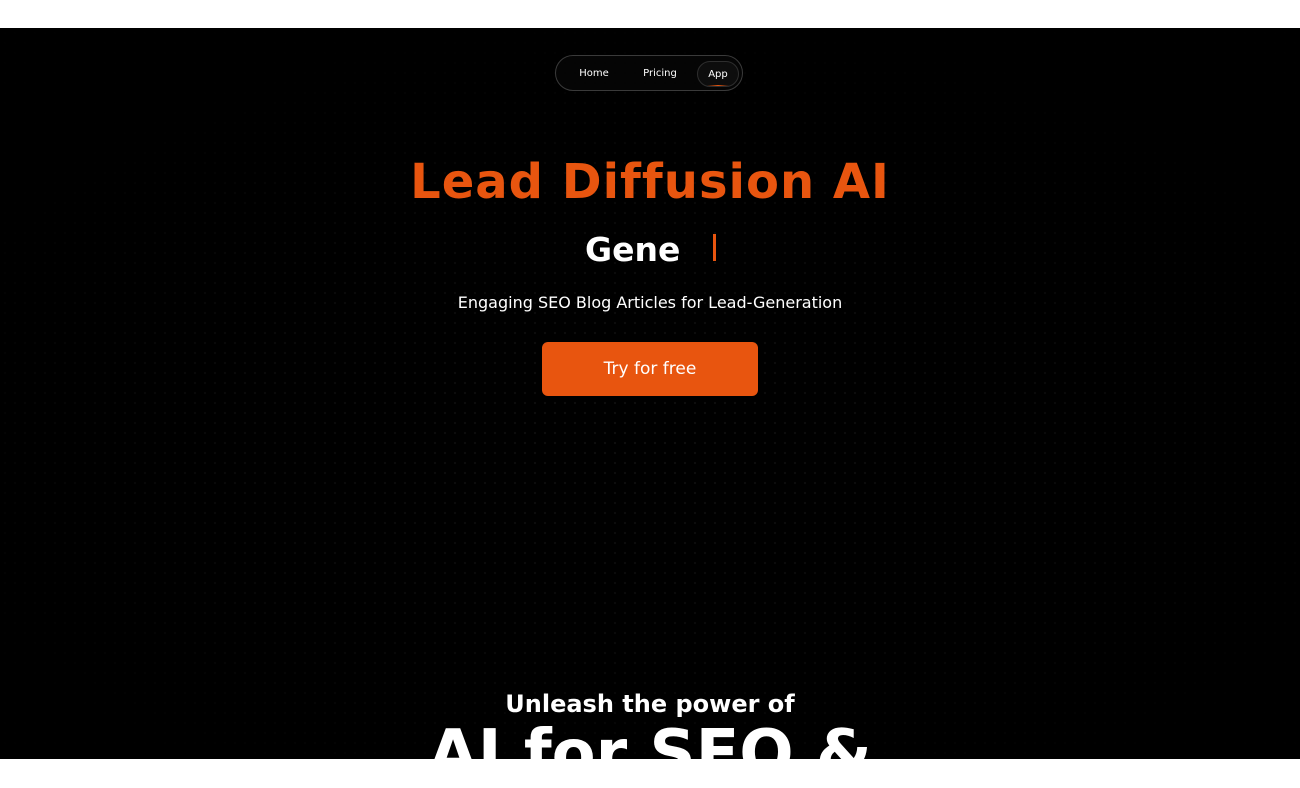  What do you see at coordinates (650, 369) in the screenshot?
I see `try-for-free-button: Try for free` at bounding box center [650, 369].